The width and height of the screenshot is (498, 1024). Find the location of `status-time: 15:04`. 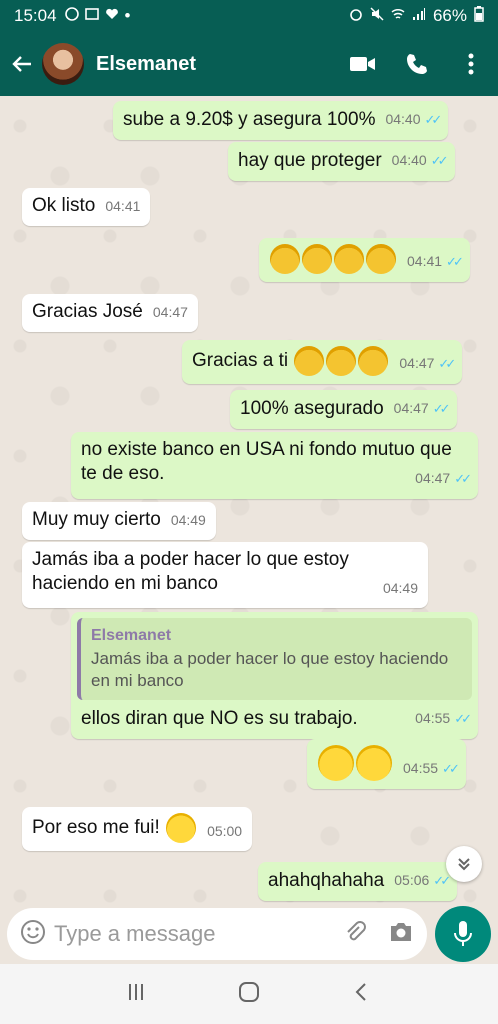

status-time: 15:04 is located at coordinates (35, 15).